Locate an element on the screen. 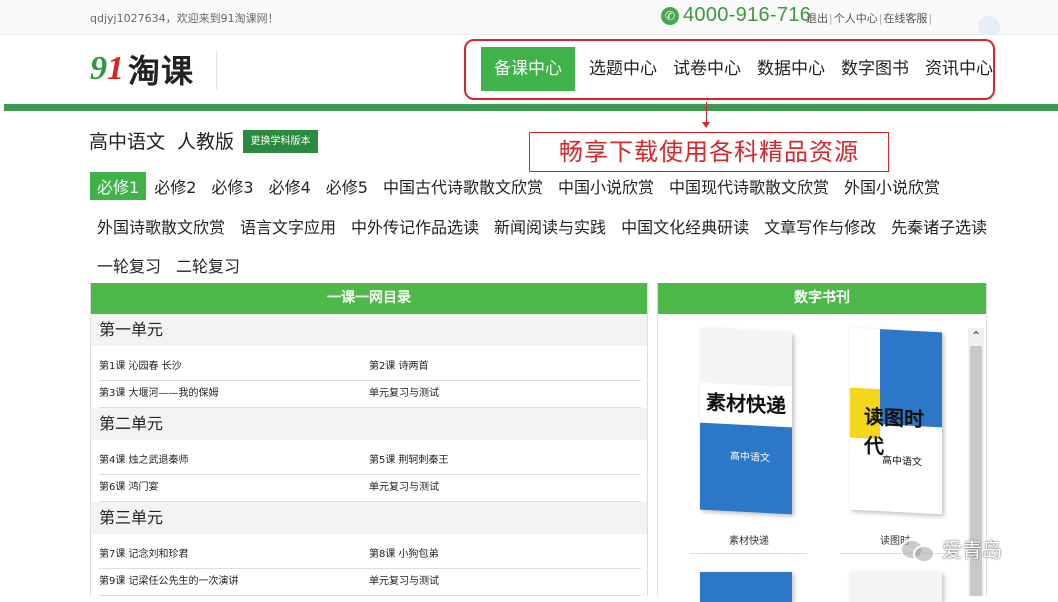 This screenshot has height=602, width=1058. category-item: 必修2 is located at coordinates (175, 186).